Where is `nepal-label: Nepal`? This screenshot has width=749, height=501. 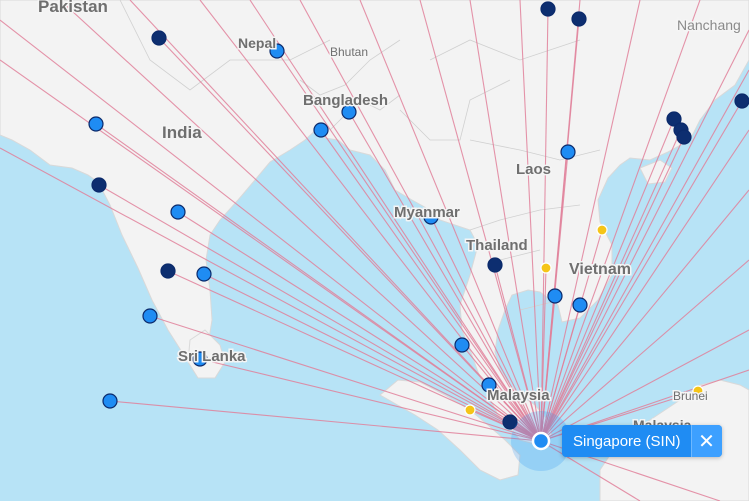 nepal-label: Nepal is located at coordinates (257, 43).